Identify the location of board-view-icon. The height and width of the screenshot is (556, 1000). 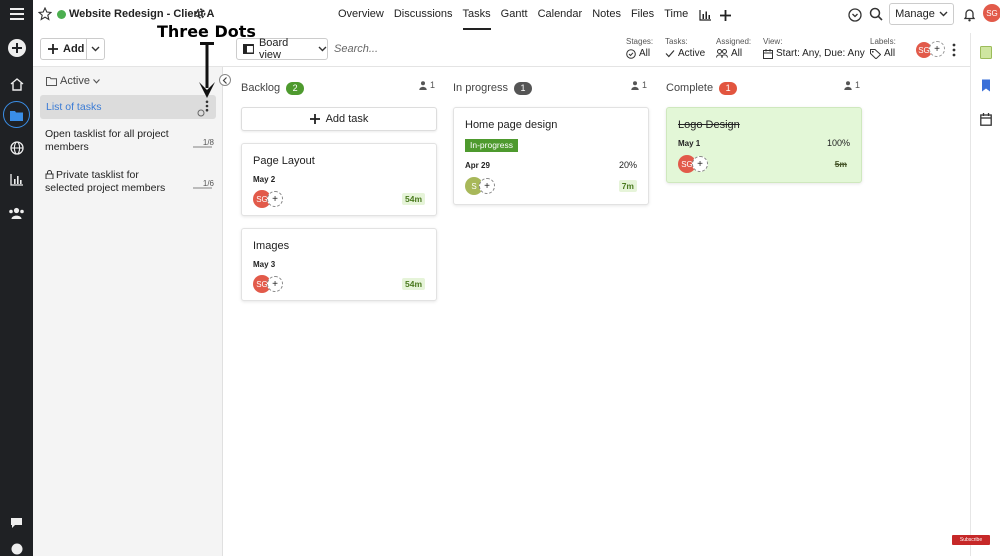
(248, 49).